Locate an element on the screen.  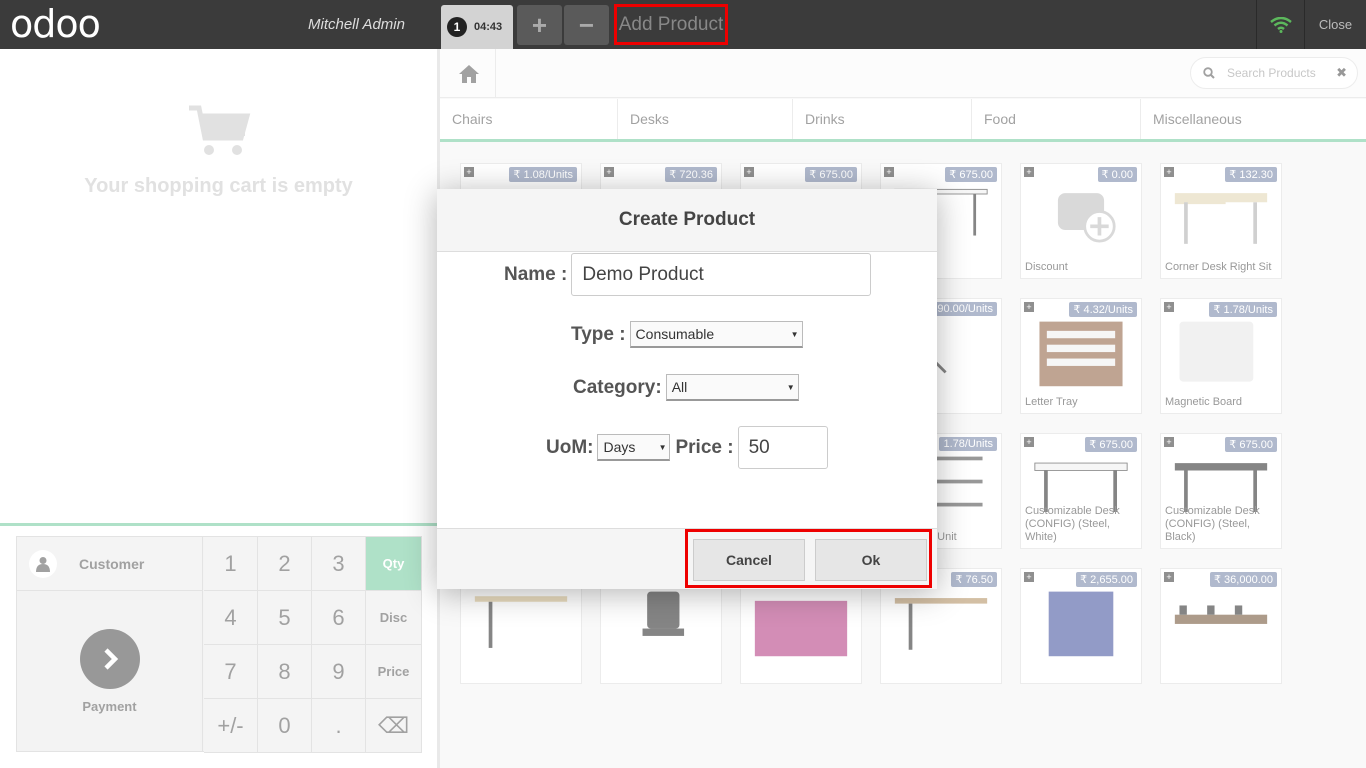
add-product-button: Add Product is located at coordinates (671, 24).